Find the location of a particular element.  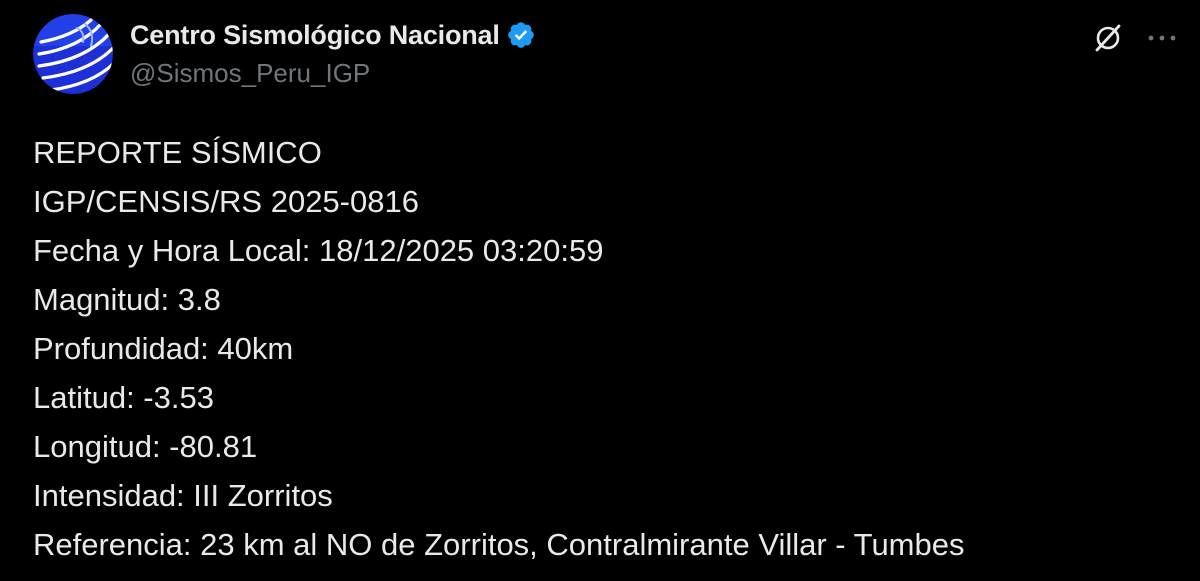

more-dots-icon is located at coordinates (1162, 38).